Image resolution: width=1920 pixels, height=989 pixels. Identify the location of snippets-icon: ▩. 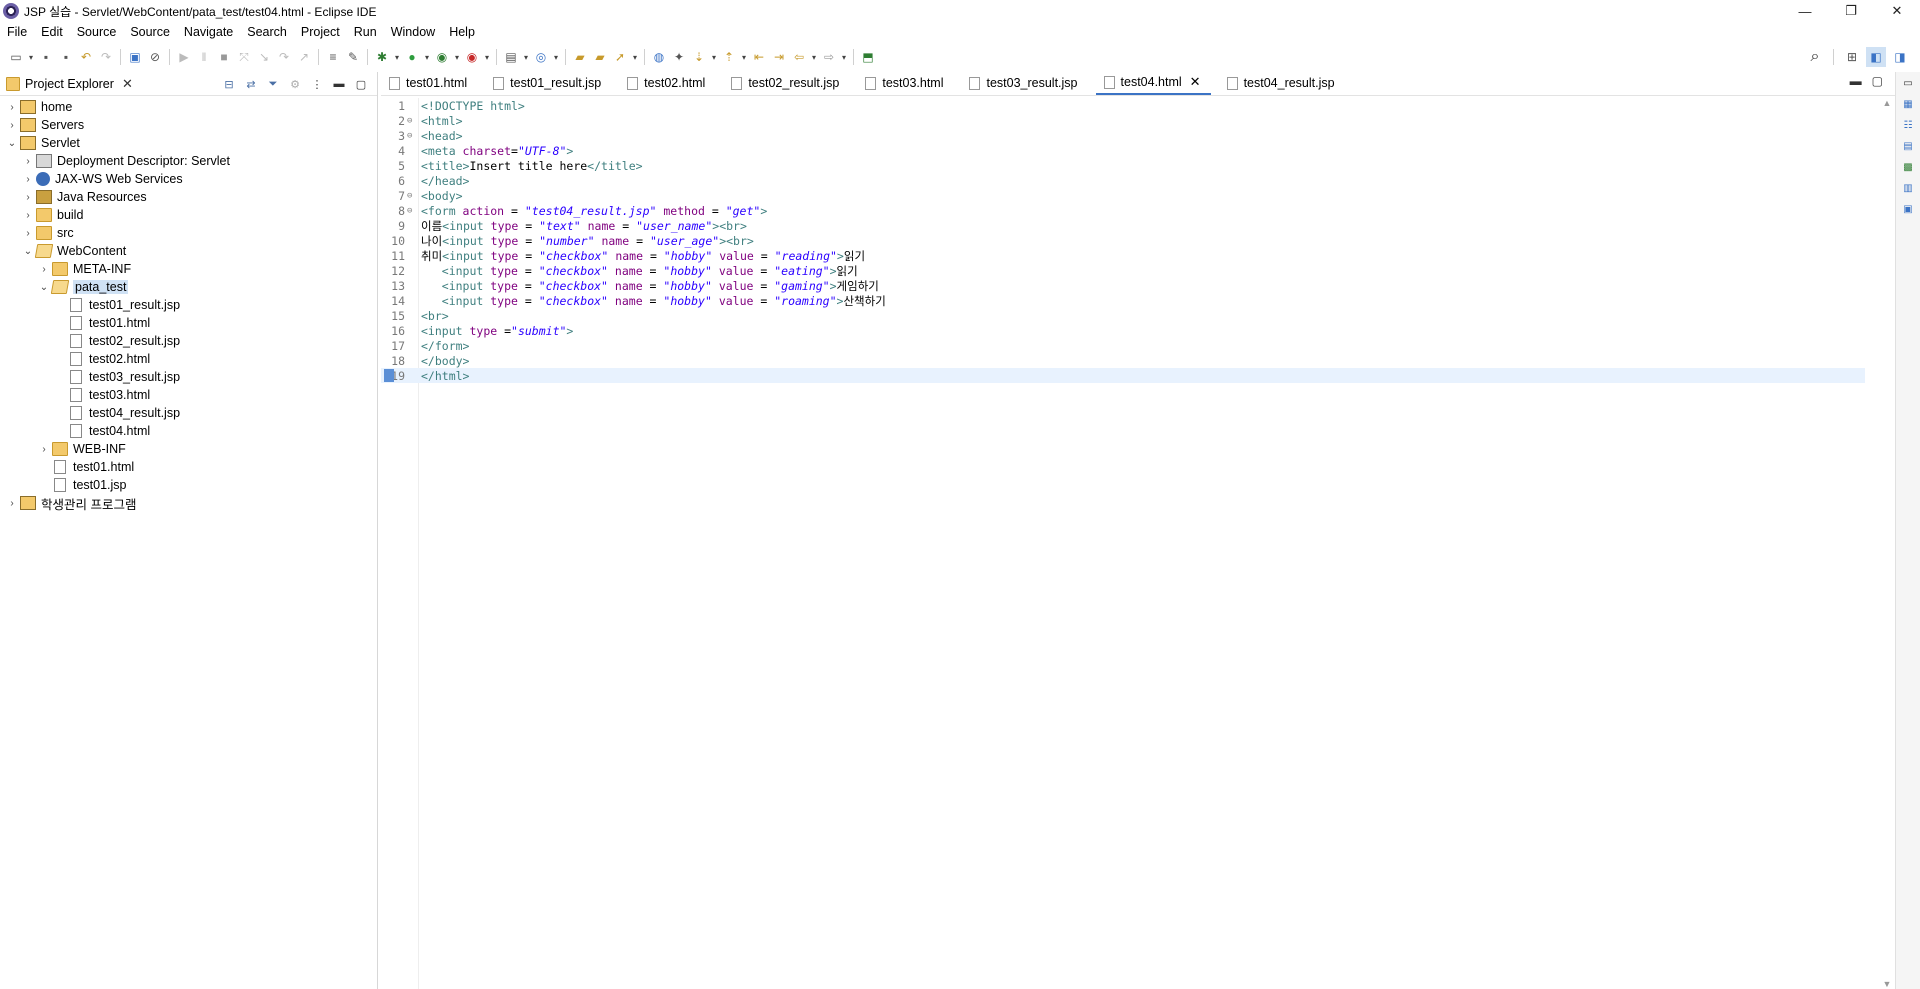
(1908, 168).